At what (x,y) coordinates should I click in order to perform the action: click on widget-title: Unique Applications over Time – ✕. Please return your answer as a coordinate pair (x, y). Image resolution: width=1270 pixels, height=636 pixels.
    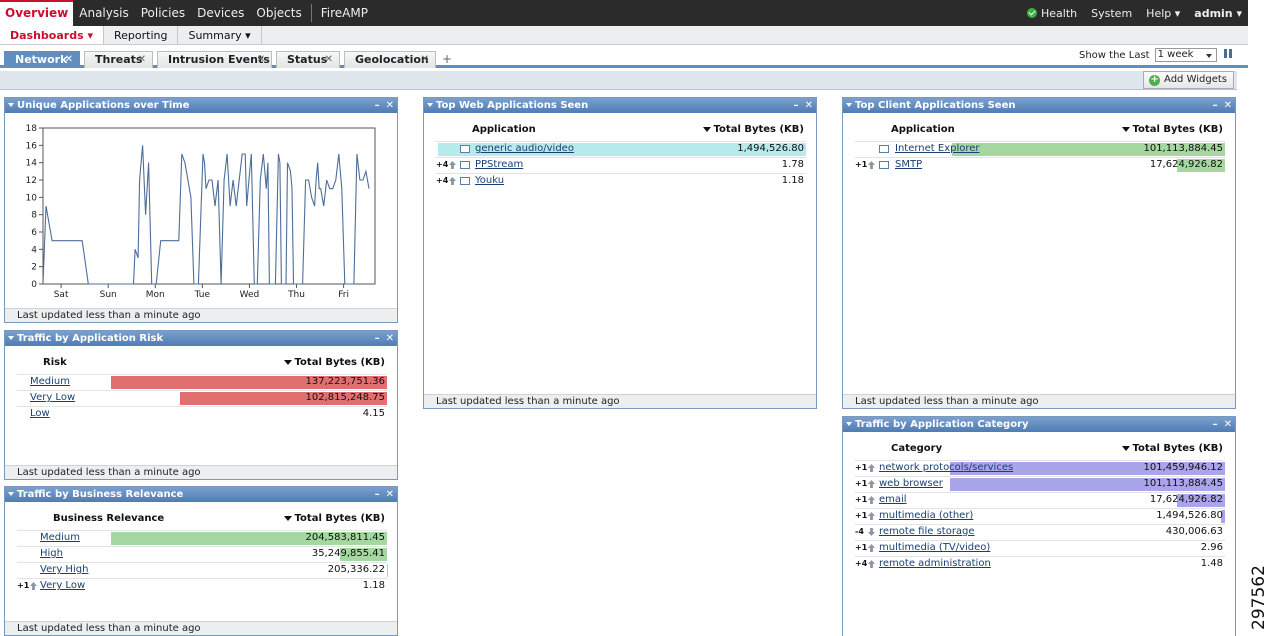
    Looking at the image, I should click on (201, 105).